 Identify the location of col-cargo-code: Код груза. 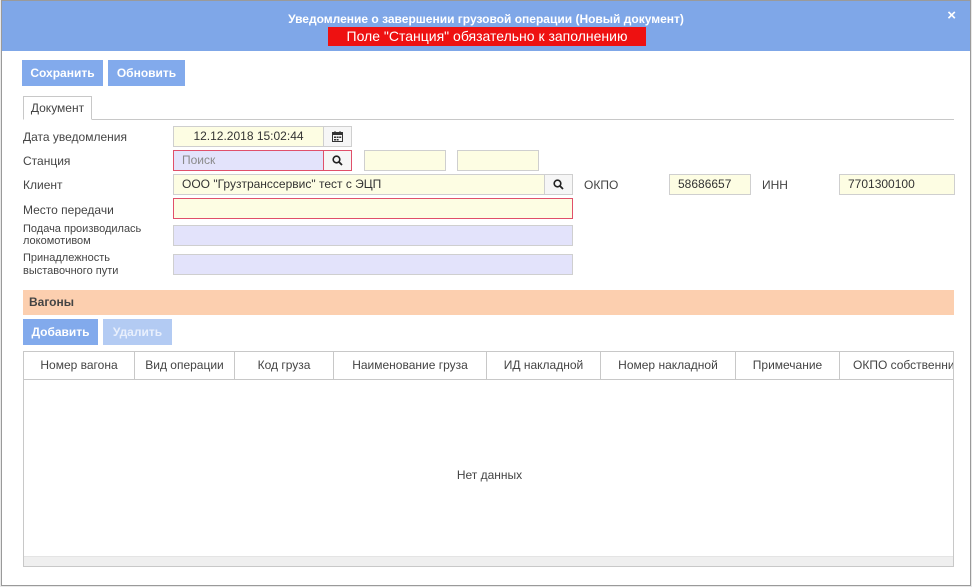
(284, 365).